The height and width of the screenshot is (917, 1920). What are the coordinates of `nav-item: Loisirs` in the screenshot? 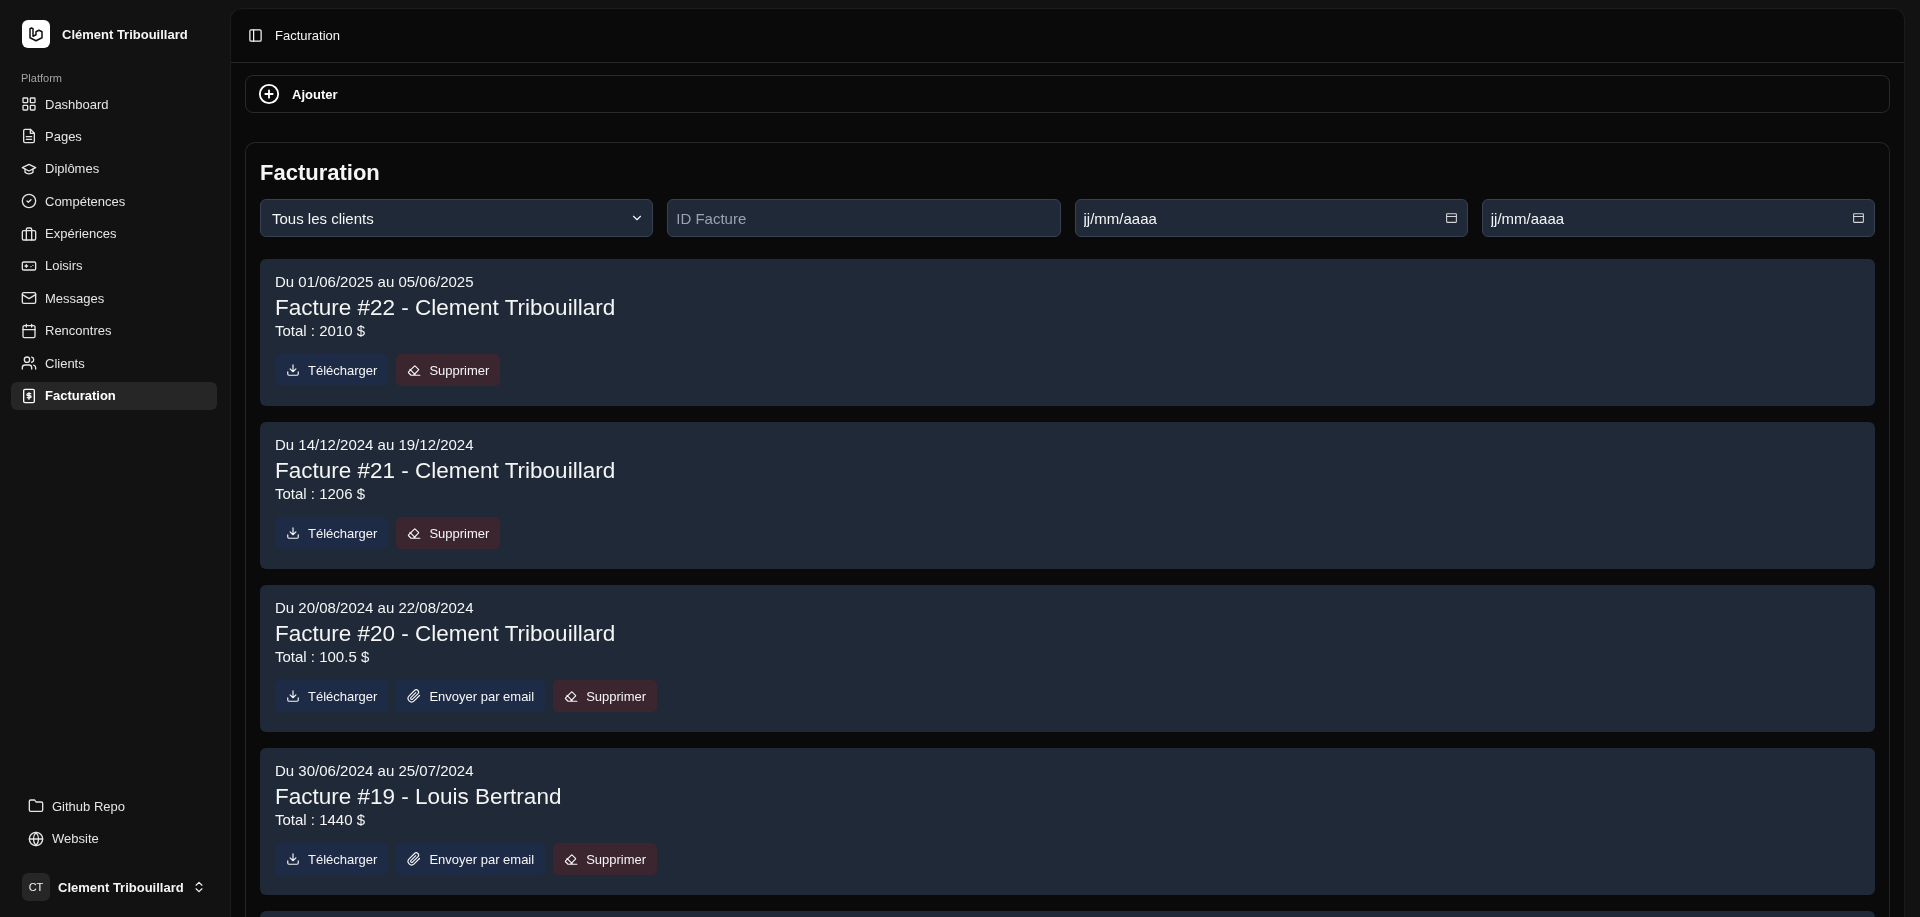 It's located at (114, 265).